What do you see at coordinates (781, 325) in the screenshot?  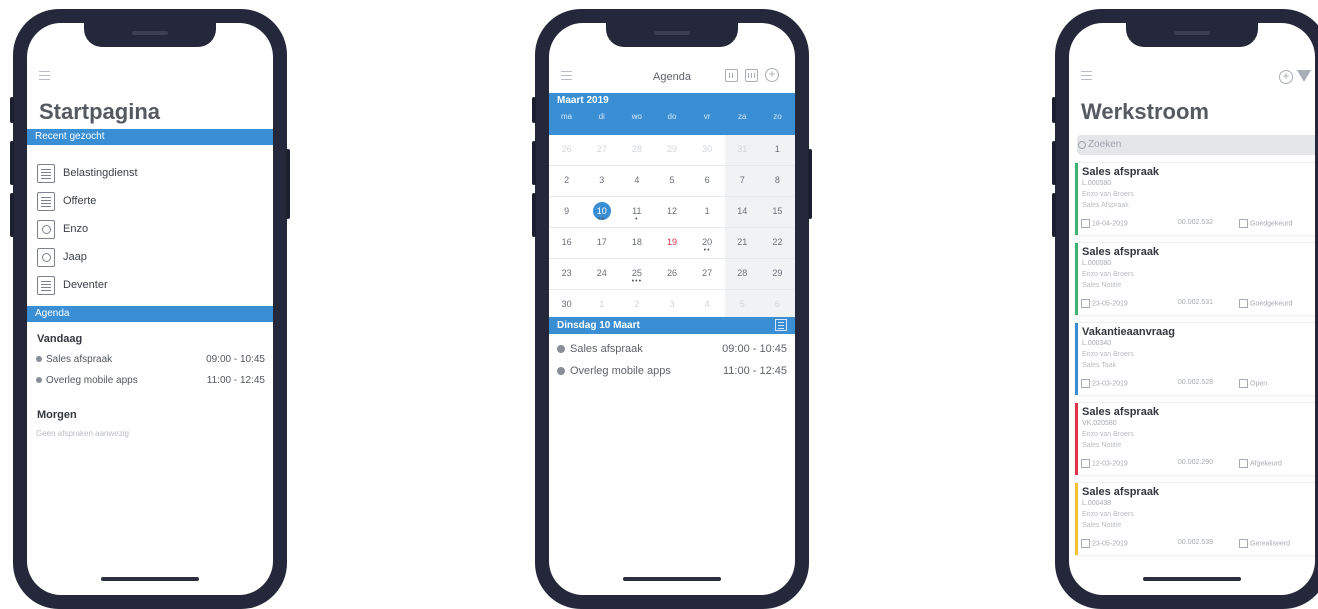 I see `list-view-icon` at bounding box center [781, 325].